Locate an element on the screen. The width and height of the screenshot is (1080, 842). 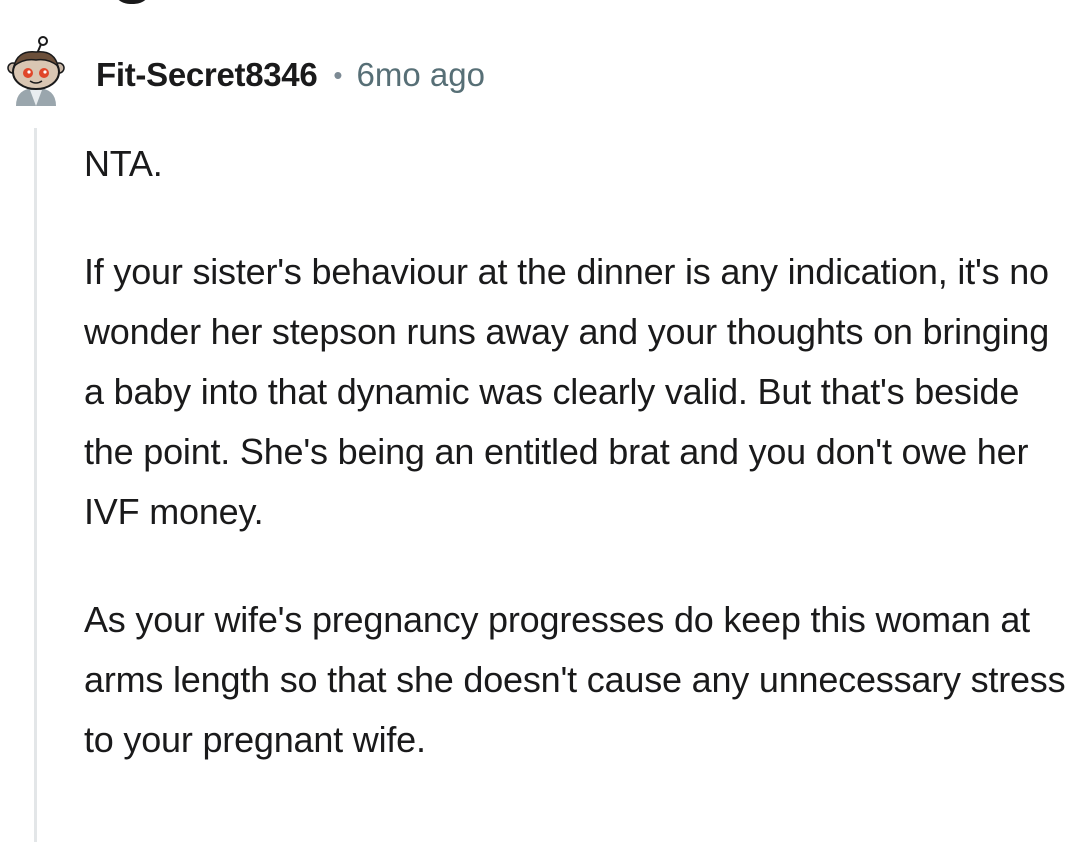
username-link: Fit-Secret8346 is located at coordinates (207, 75).